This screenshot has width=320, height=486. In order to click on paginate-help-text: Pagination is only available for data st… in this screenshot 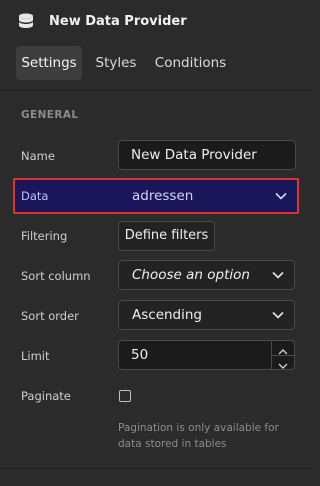, I will do `click(198, 436)`.